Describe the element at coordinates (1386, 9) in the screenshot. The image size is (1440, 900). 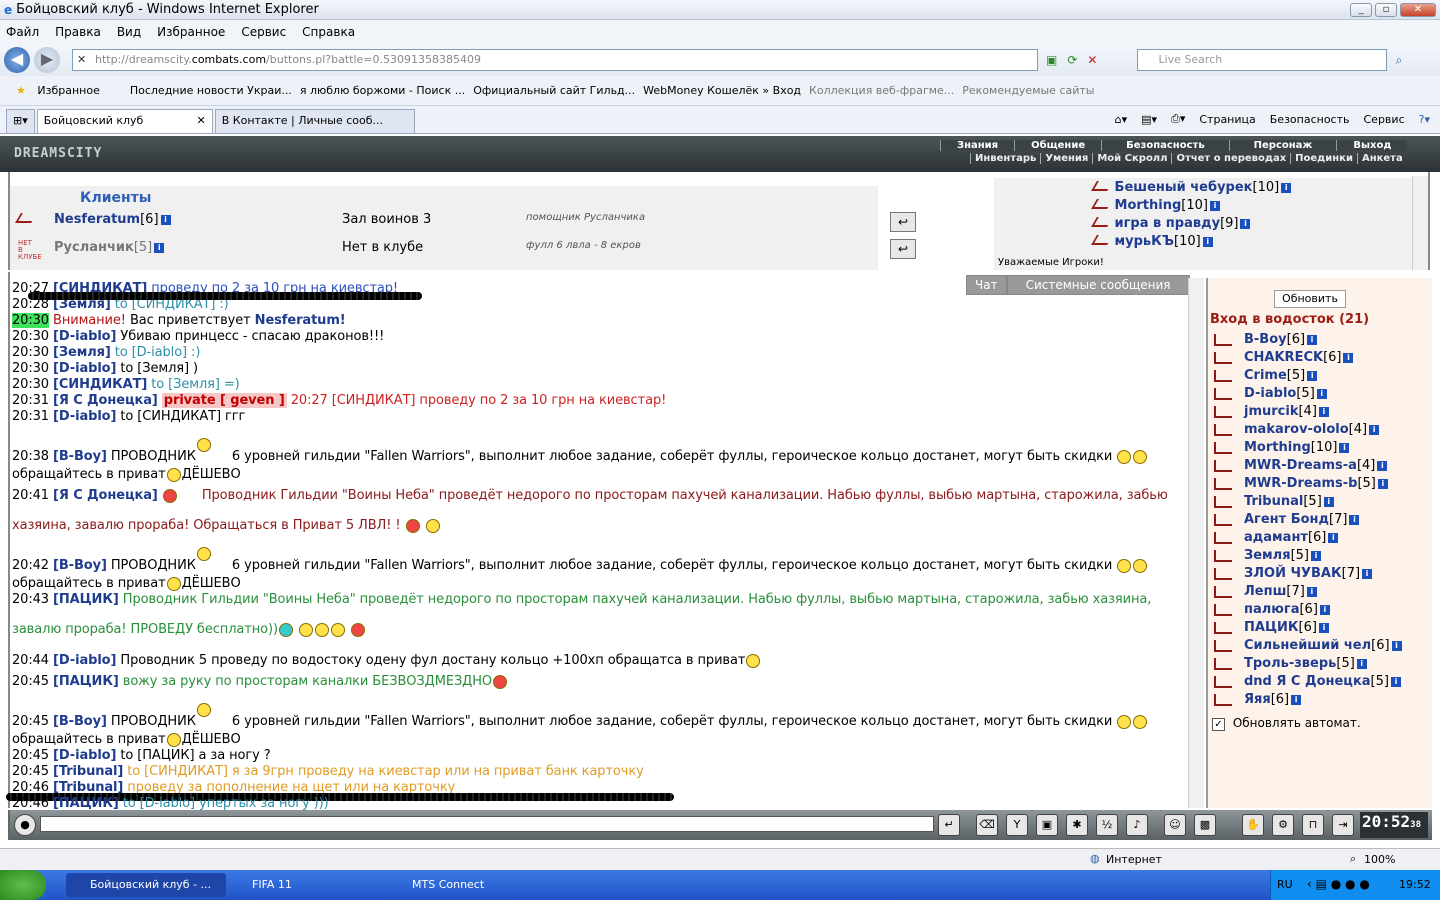
I see `maximize-button: ▫` at that location.